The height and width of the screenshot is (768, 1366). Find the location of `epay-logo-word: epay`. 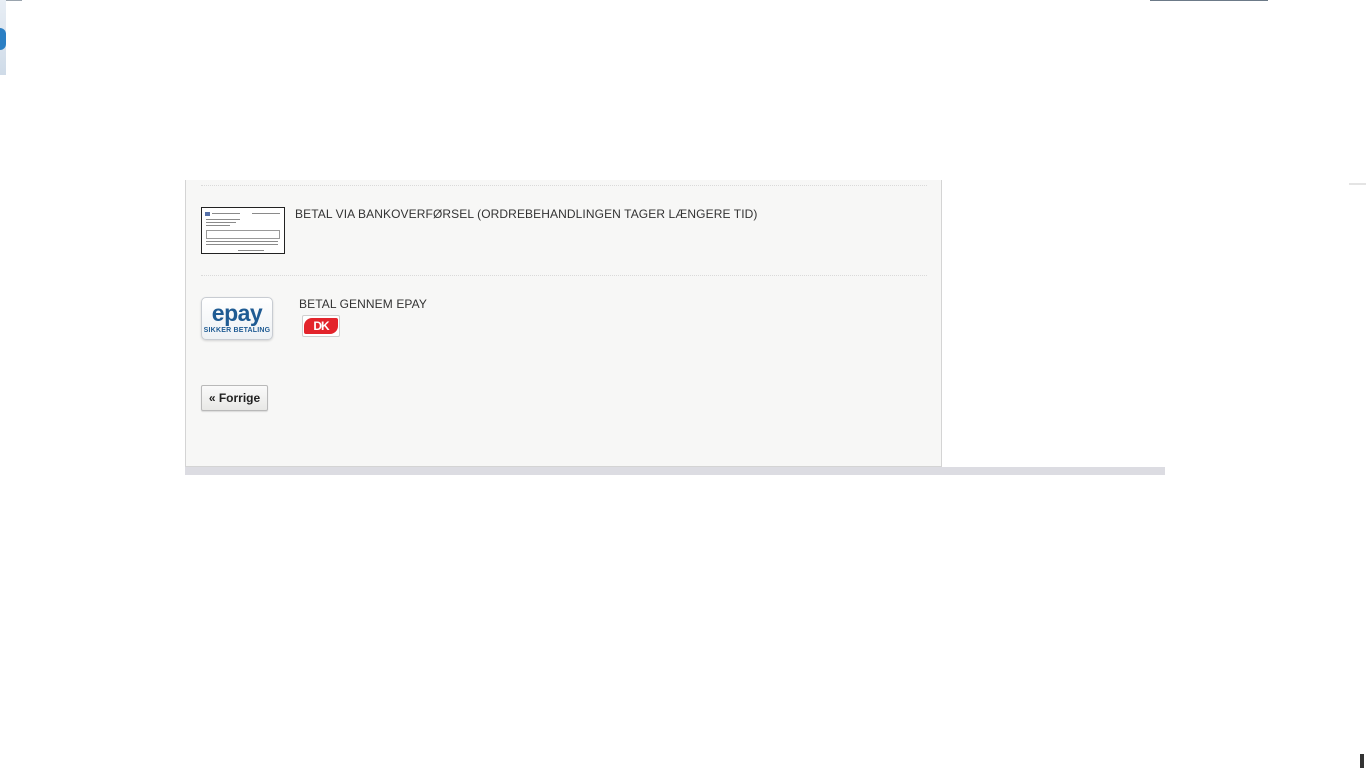

epay-logo-word: epay is located at coordinates (237, 313).